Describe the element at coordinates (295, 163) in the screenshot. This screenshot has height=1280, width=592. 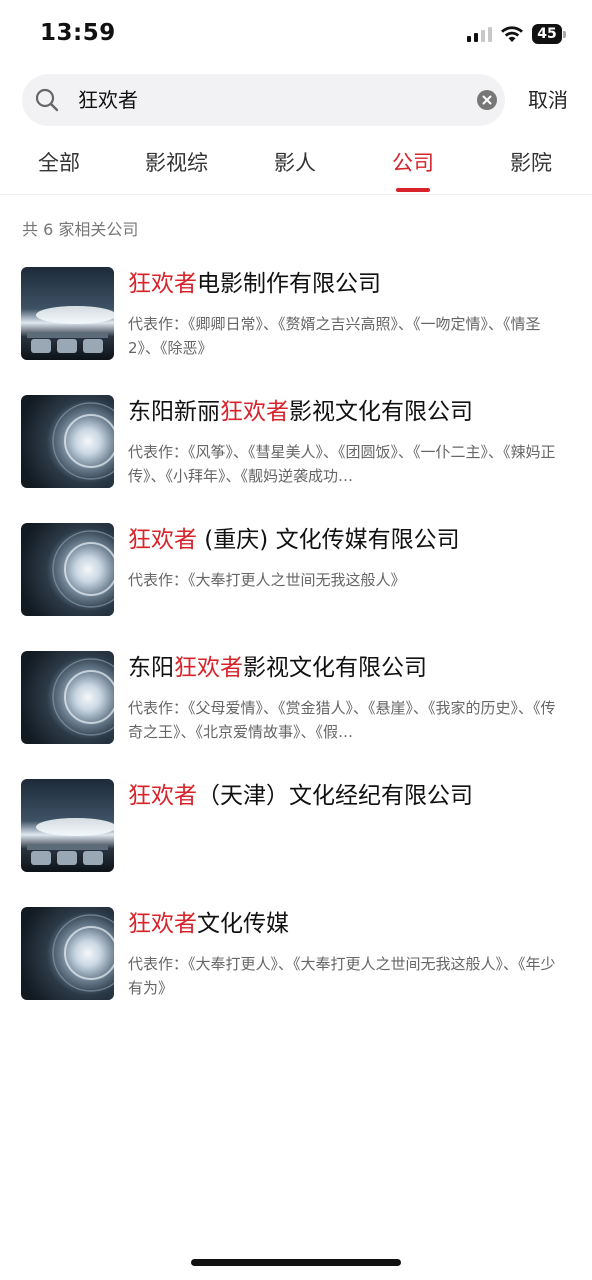
I see `tab-people: 影人` at that location.